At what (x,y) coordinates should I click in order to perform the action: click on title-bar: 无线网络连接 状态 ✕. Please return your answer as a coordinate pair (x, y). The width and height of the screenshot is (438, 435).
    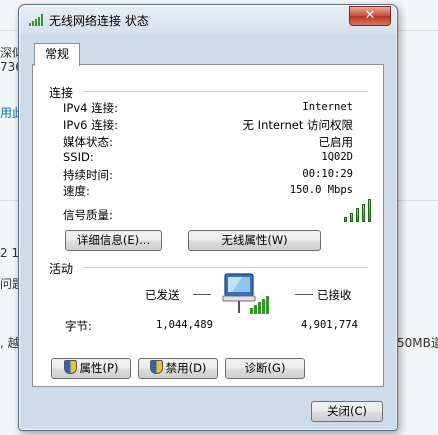
    Looking at the image, I should click on (208, 19).